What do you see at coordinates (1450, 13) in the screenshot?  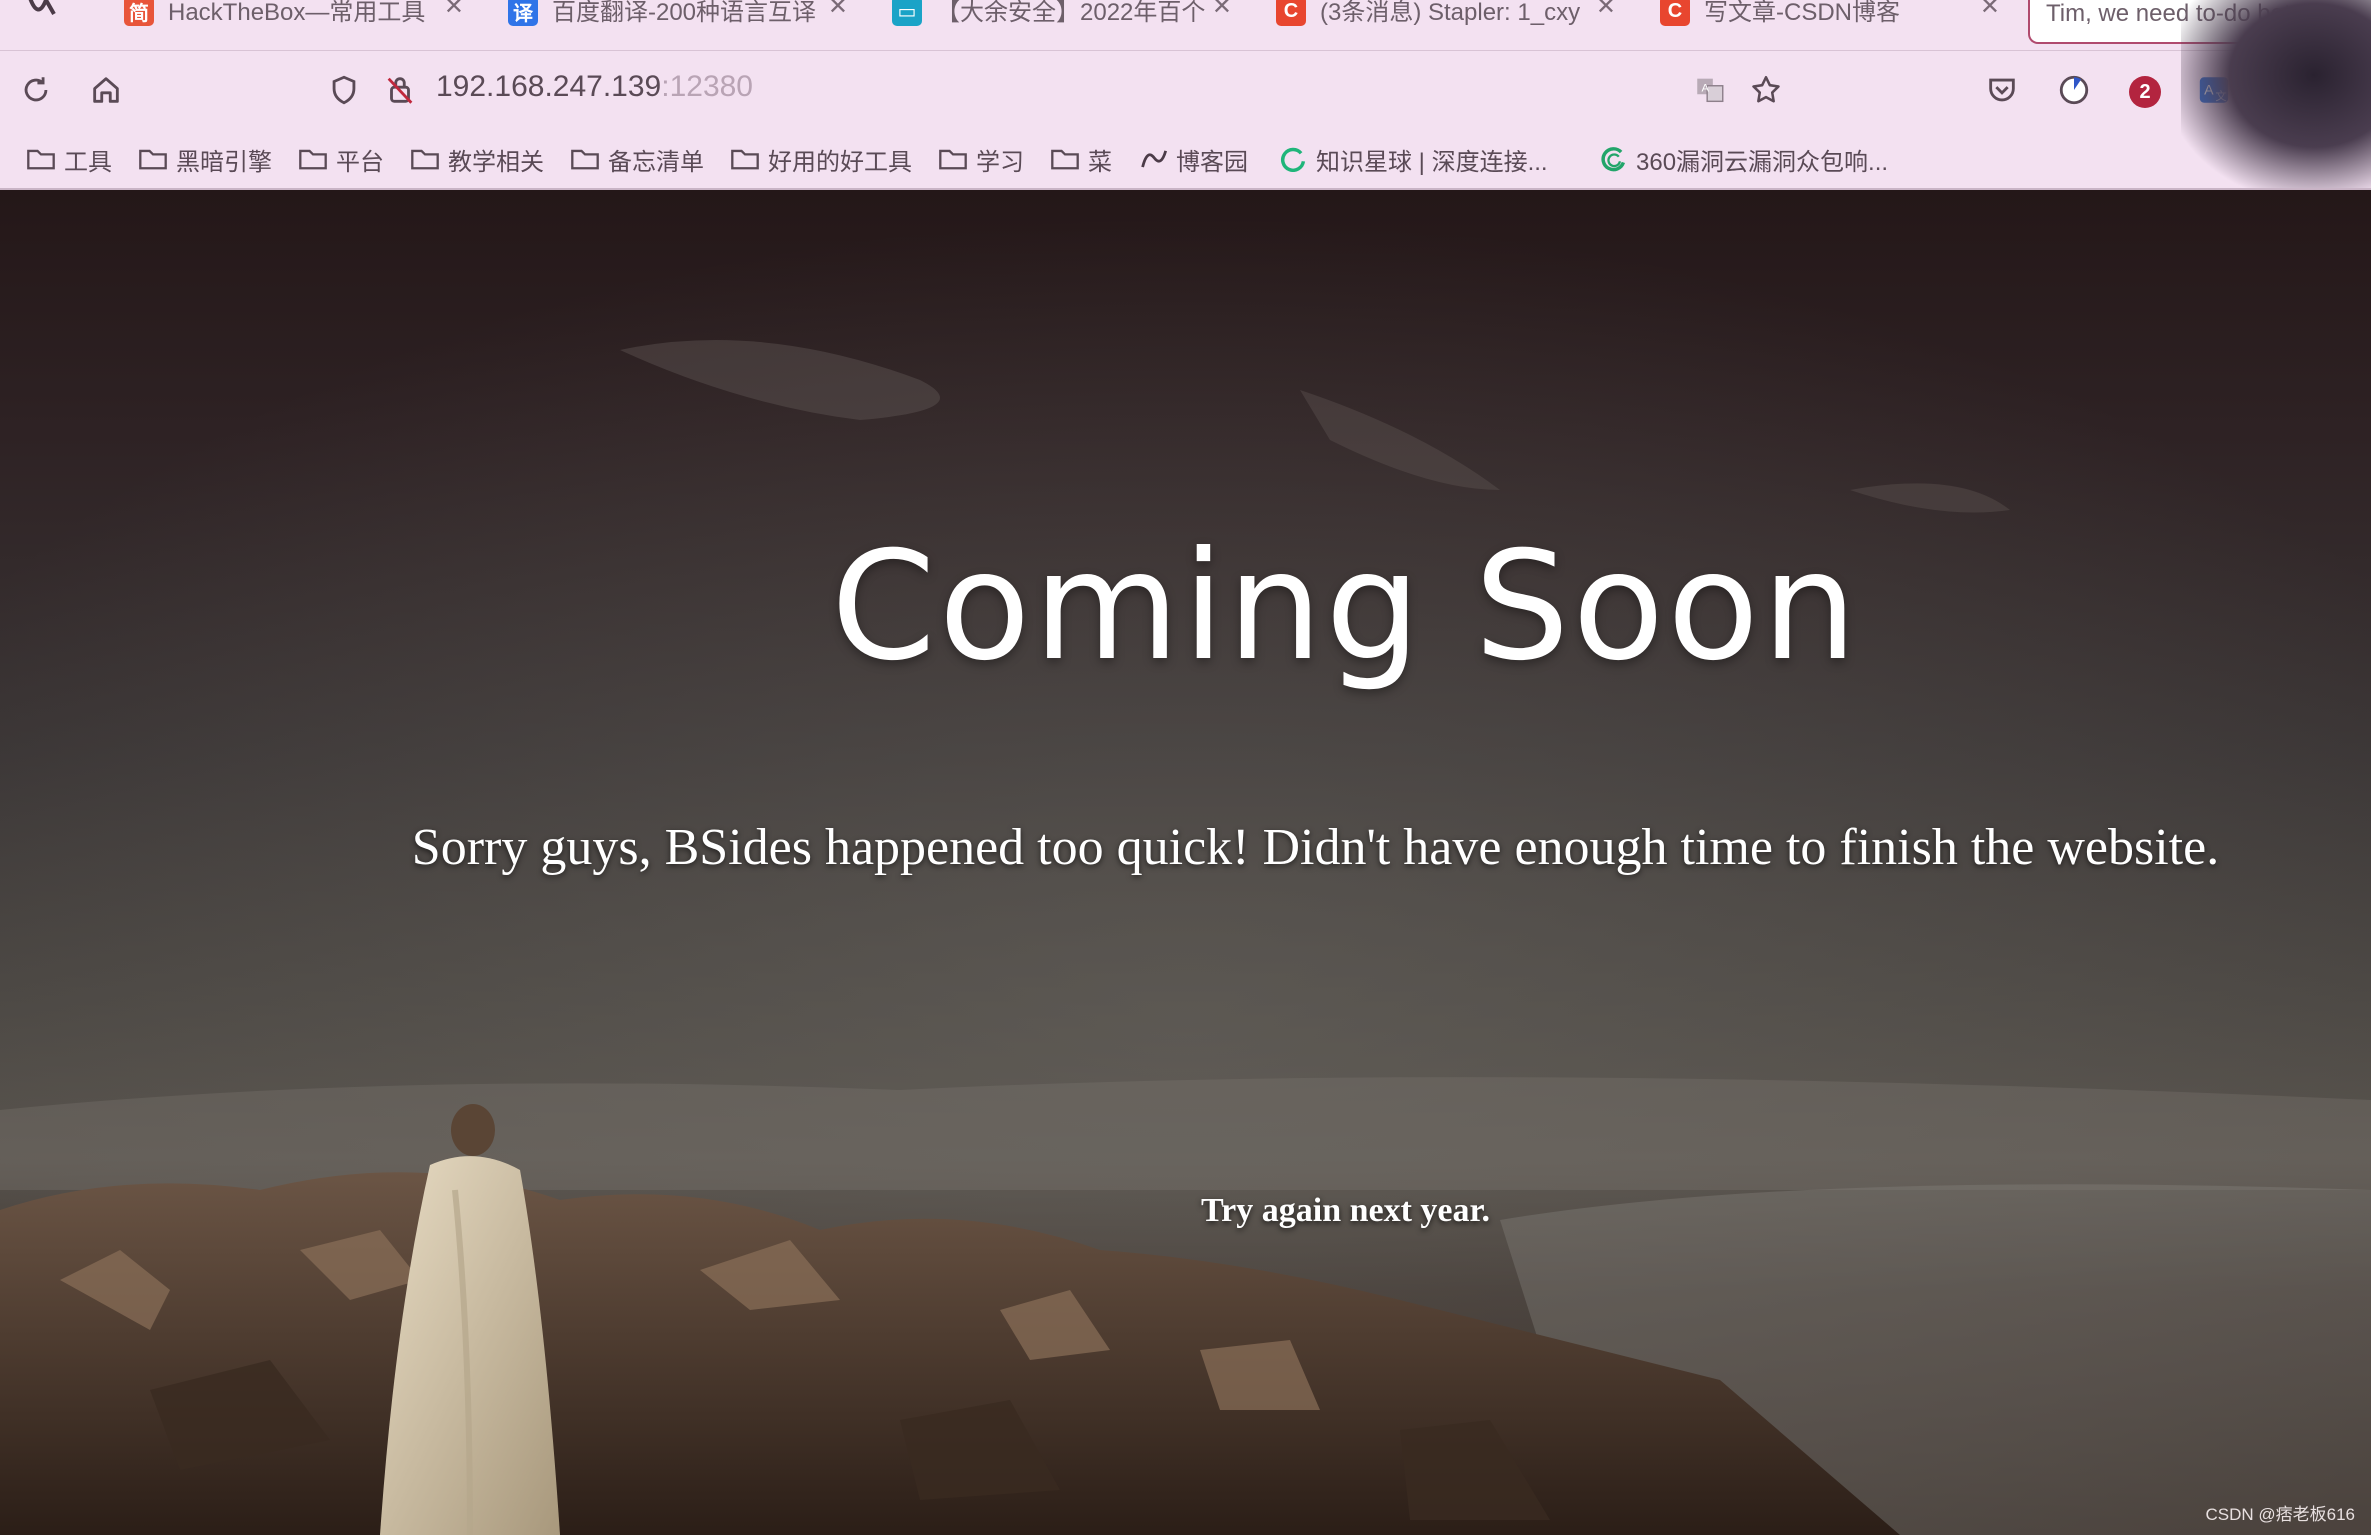 I see `tab-title: (3条消息) Stapler: 1_cxy` at bounding box center [1450, 13].